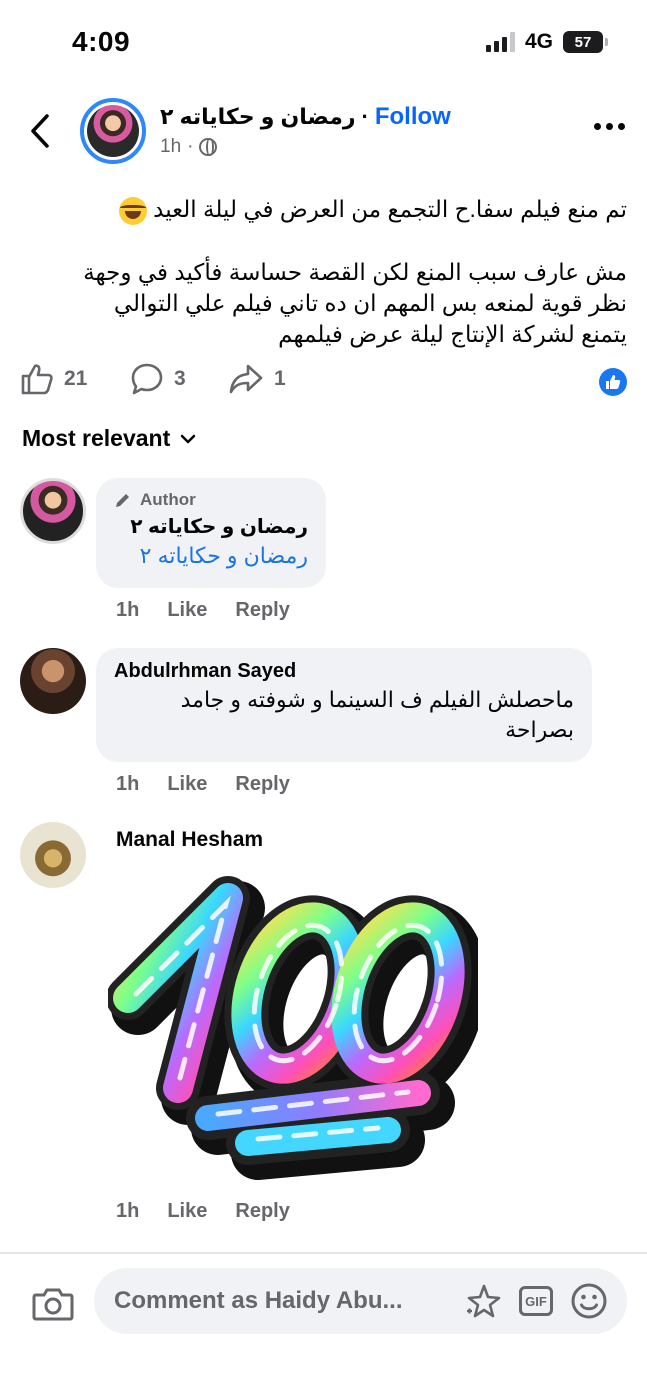 The image size is (647, 1400). What do you see at coordinates (323, 383) in the screenshot?
I see `post-action-bar: 21 3 1` at bounding box center [323, 383].